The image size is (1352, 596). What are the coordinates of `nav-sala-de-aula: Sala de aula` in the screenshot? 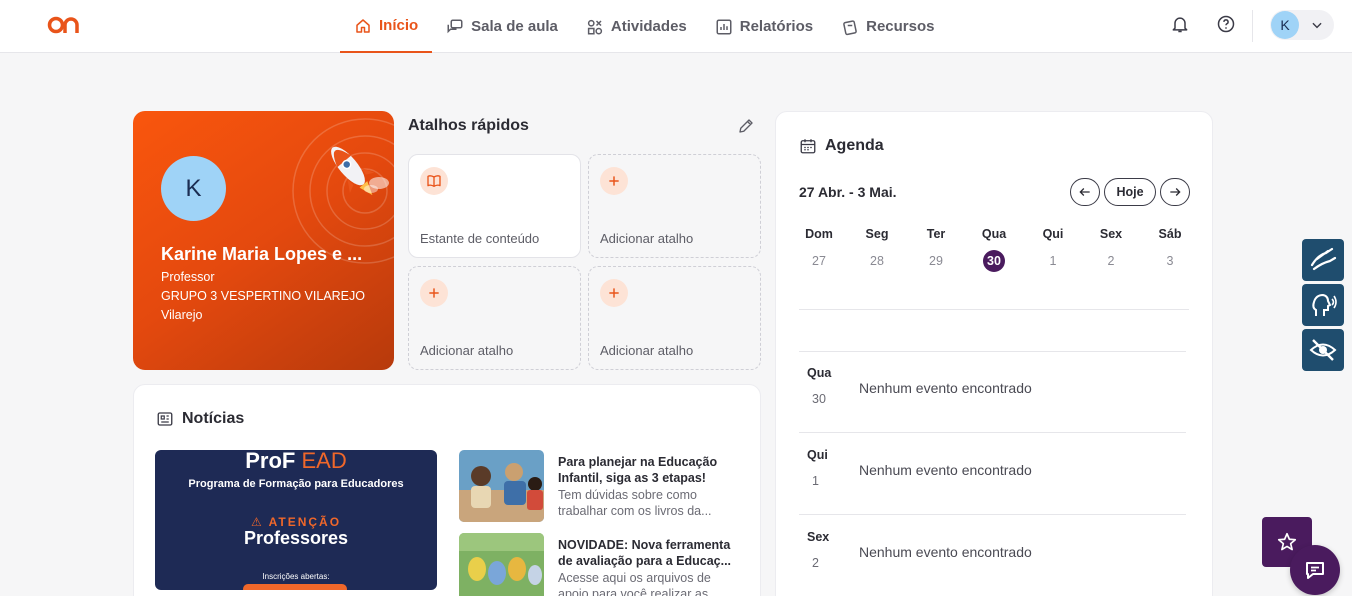 It's located at (502, 26).